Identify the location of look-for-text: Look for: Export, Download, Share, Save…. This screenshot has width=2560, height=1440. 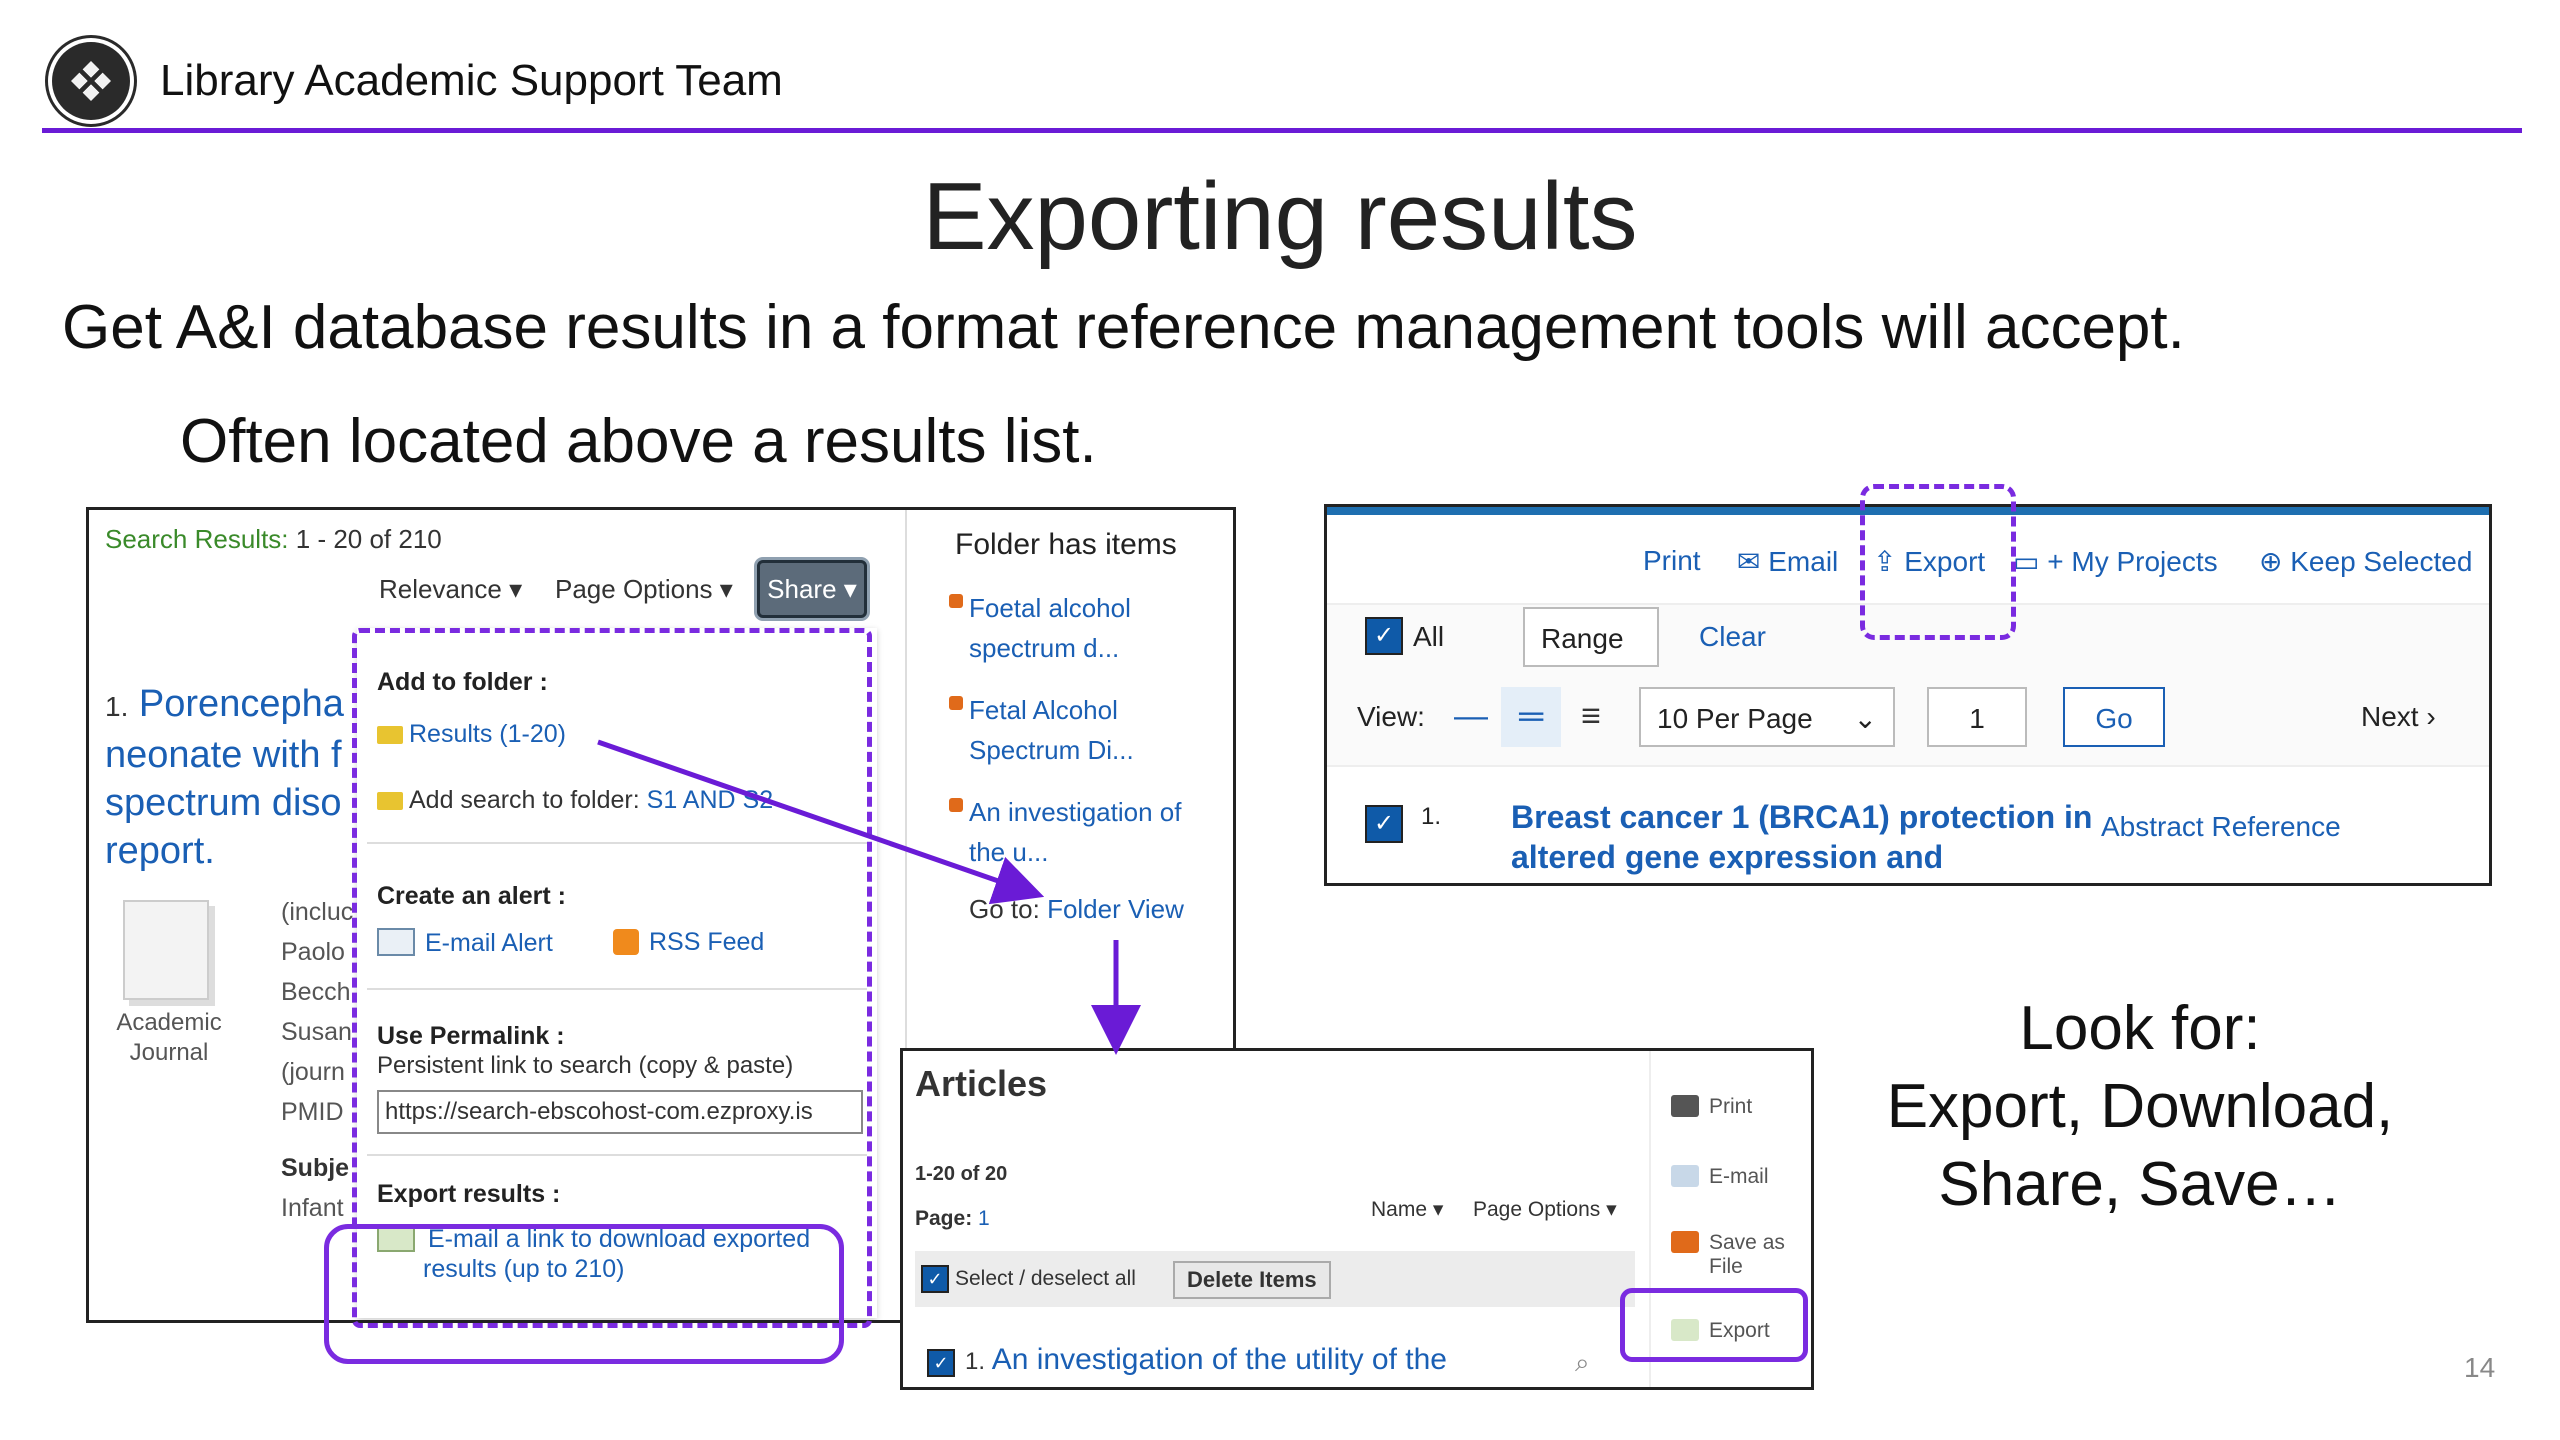
(2140, 1106).